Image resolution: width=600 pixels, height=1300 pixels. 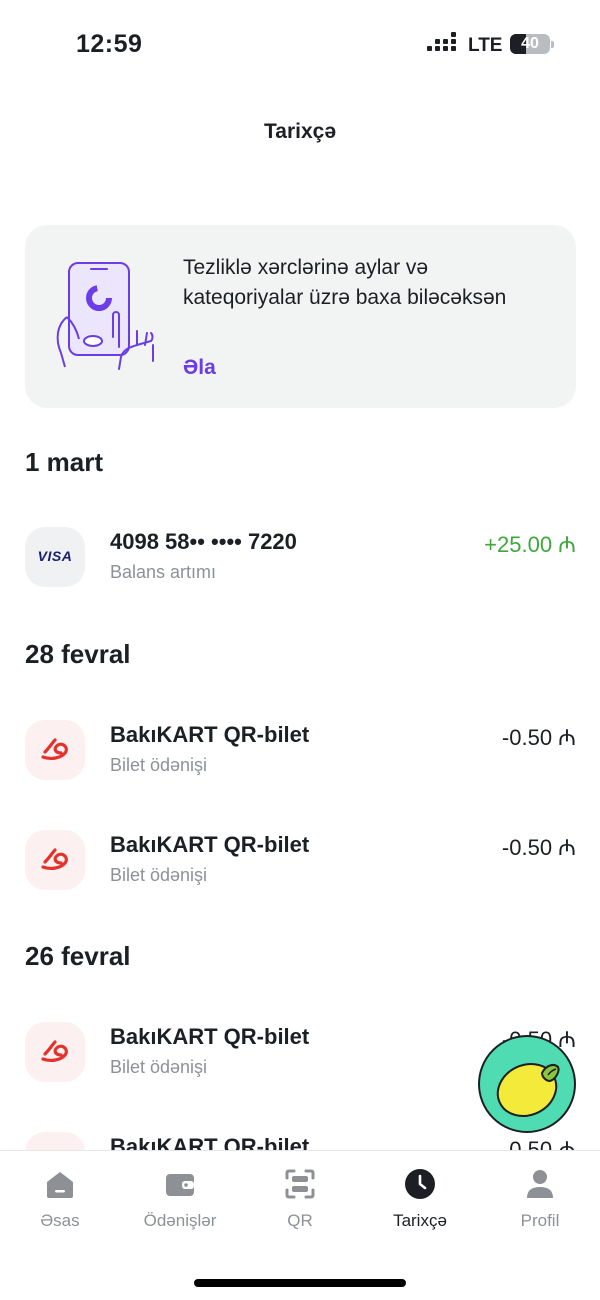 I want to click on lemon-icon, so click(x=528, y=1090).